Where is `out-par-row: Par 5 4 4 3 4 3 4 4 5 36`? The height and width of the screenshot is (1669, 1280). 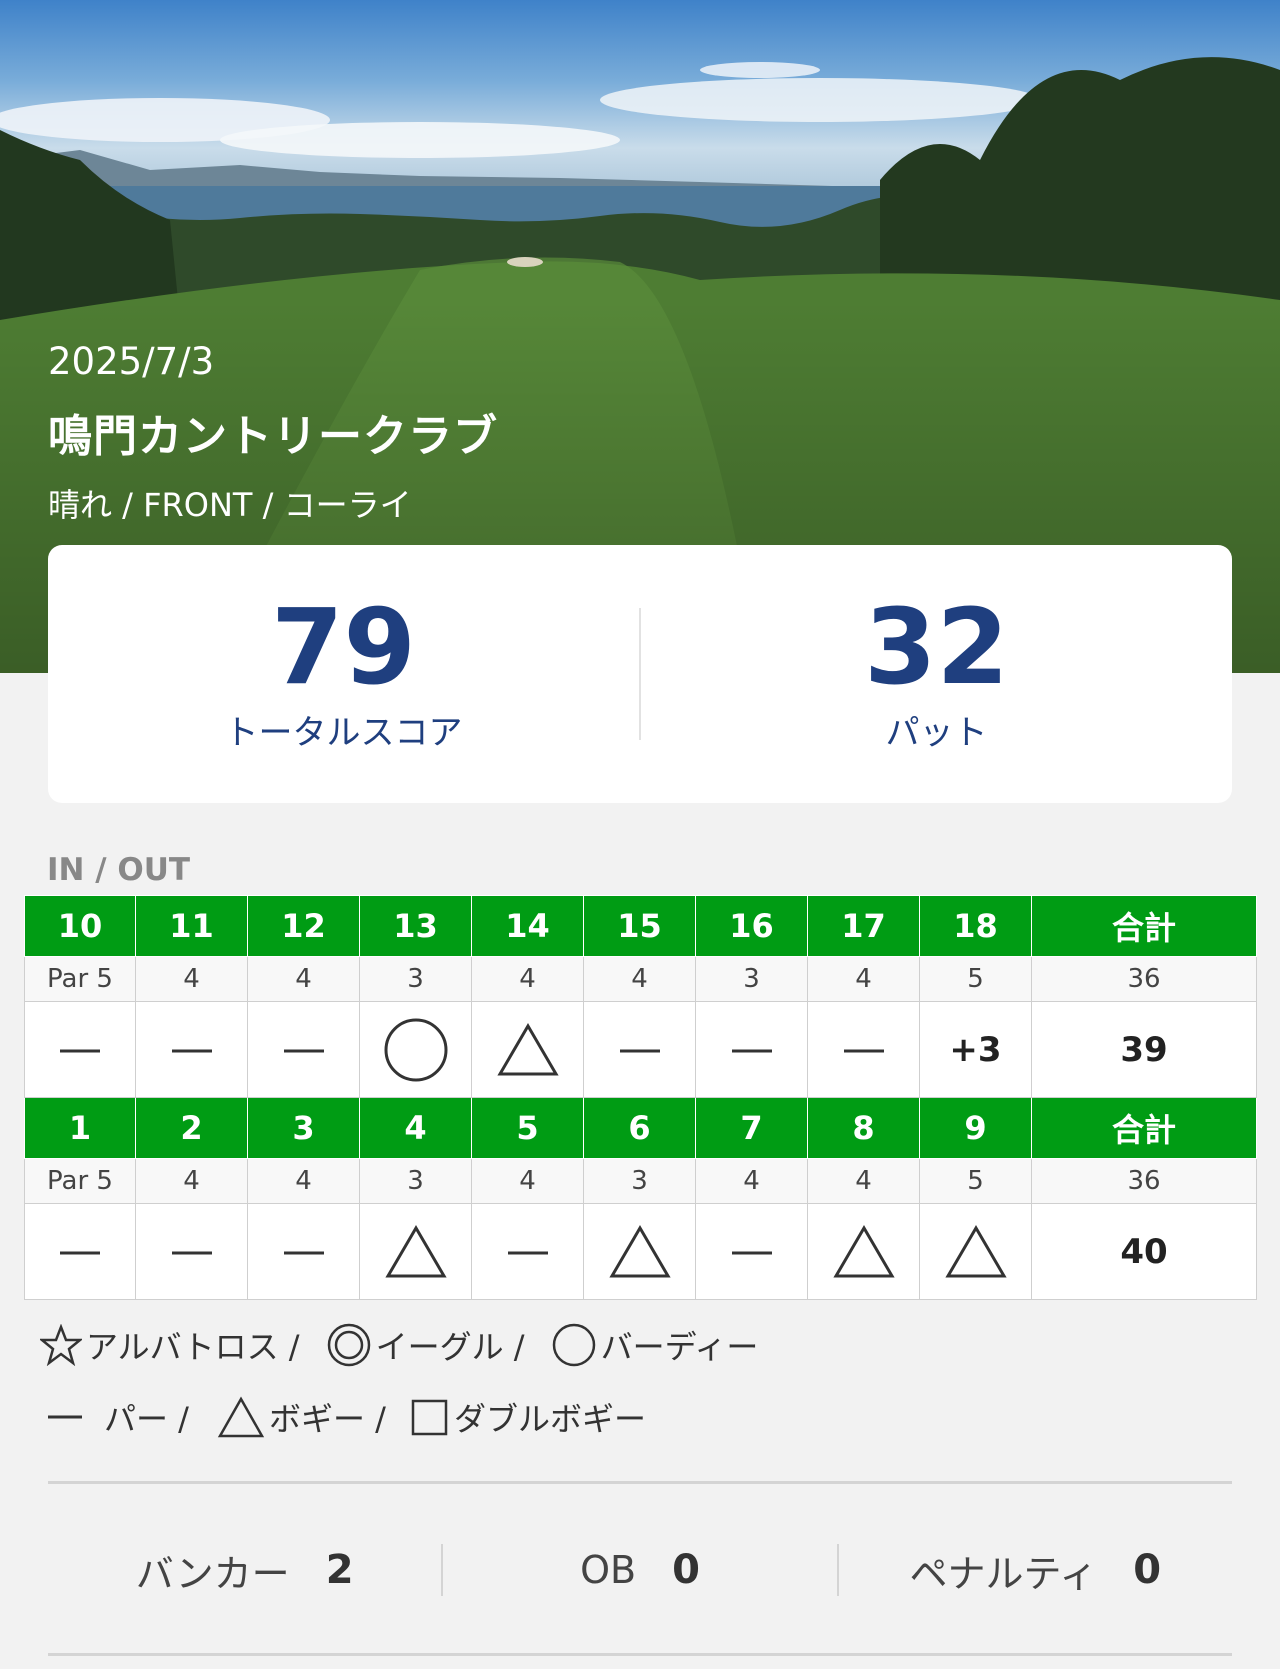
out-par-row: Par 5 4 4 3 4 3 4 4 5 36 is located at coordinates (640, 1181).